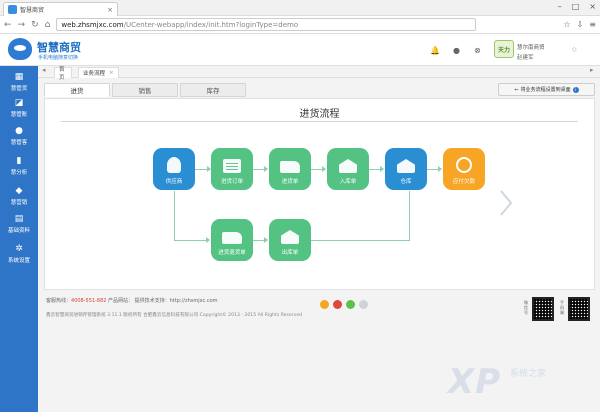 The image size is (600, 412). I want to click on sidebar-item-analysis: ▮ 慧分析, so click(19, 166).